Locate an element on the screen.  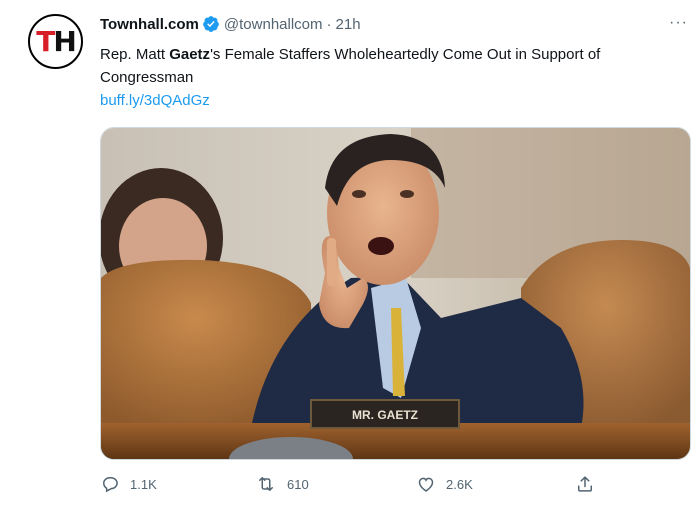
retweet-count: 610 is located at coordinates (298, 484).